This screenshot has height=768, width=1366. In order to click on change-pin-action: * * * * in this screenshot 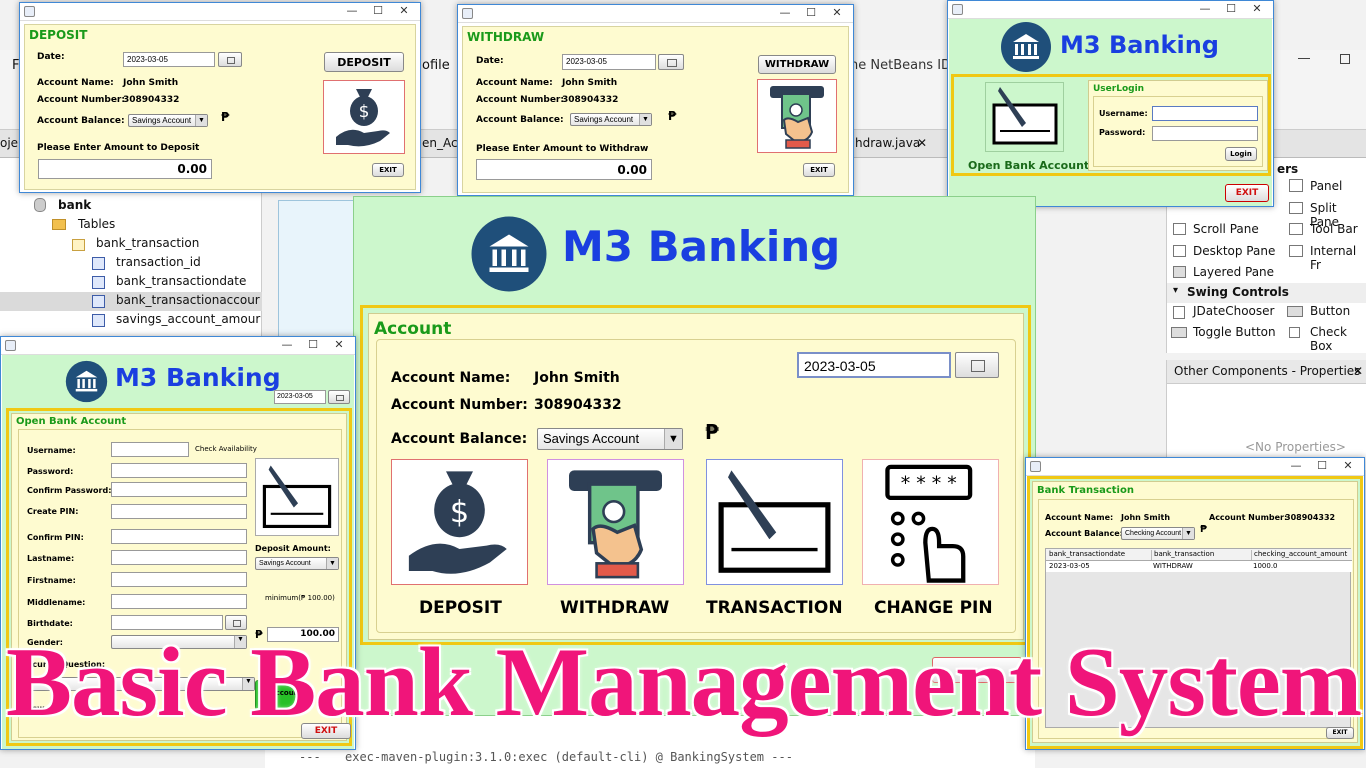, I will do `click(930, 522)`.